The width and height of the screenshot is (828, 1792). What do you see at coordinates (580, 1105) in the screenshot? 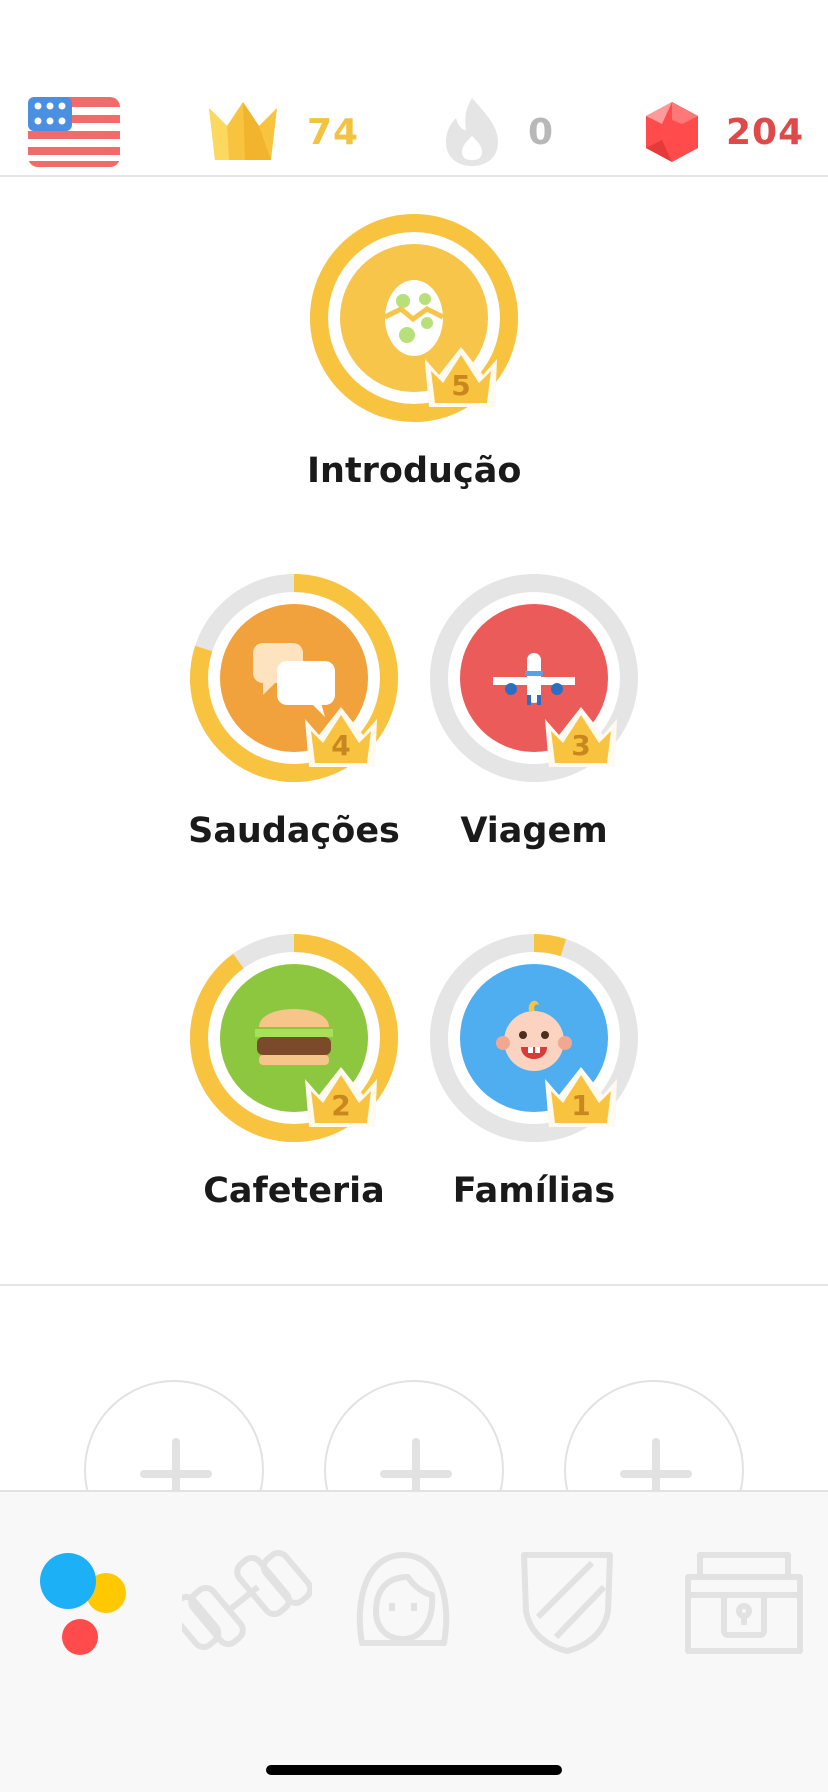
I see `crown-level: 1` at bounding box center [580, 1105].